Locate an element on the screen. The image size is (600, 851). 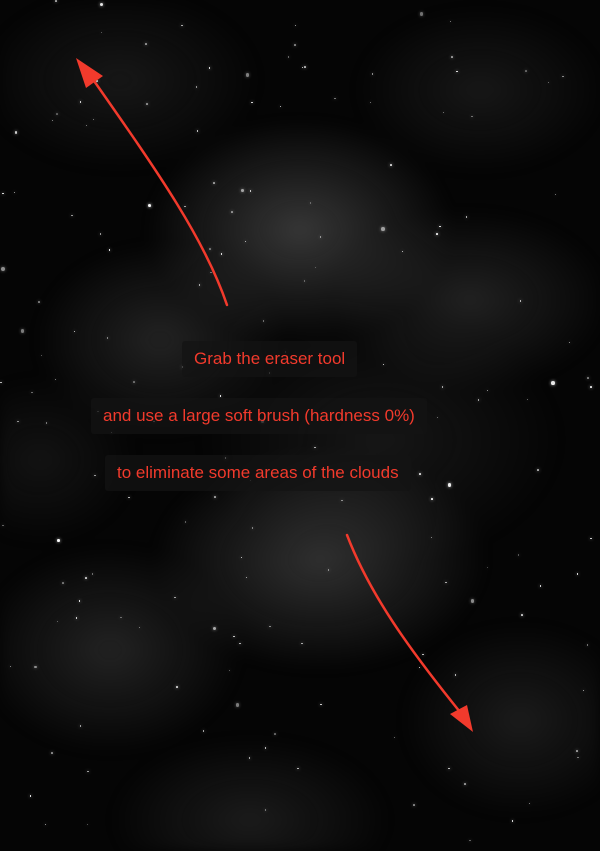
arrow-up-left-icon is located at coordinates (152, 182).